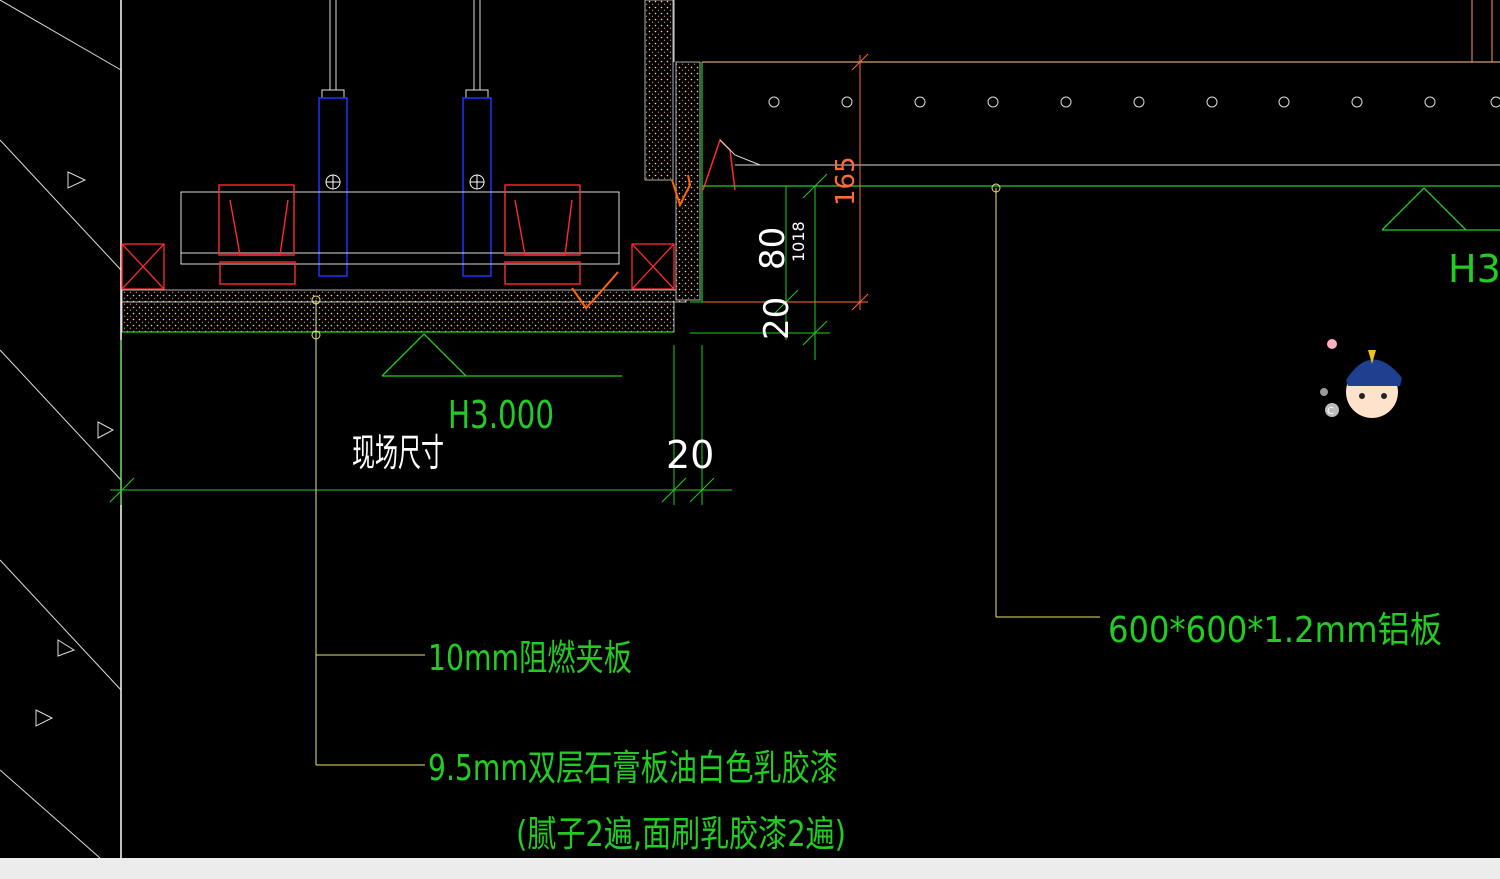  Describe the element at coordinates (398, 317) in the screenshot. I see `gypsum-layer` at that location.